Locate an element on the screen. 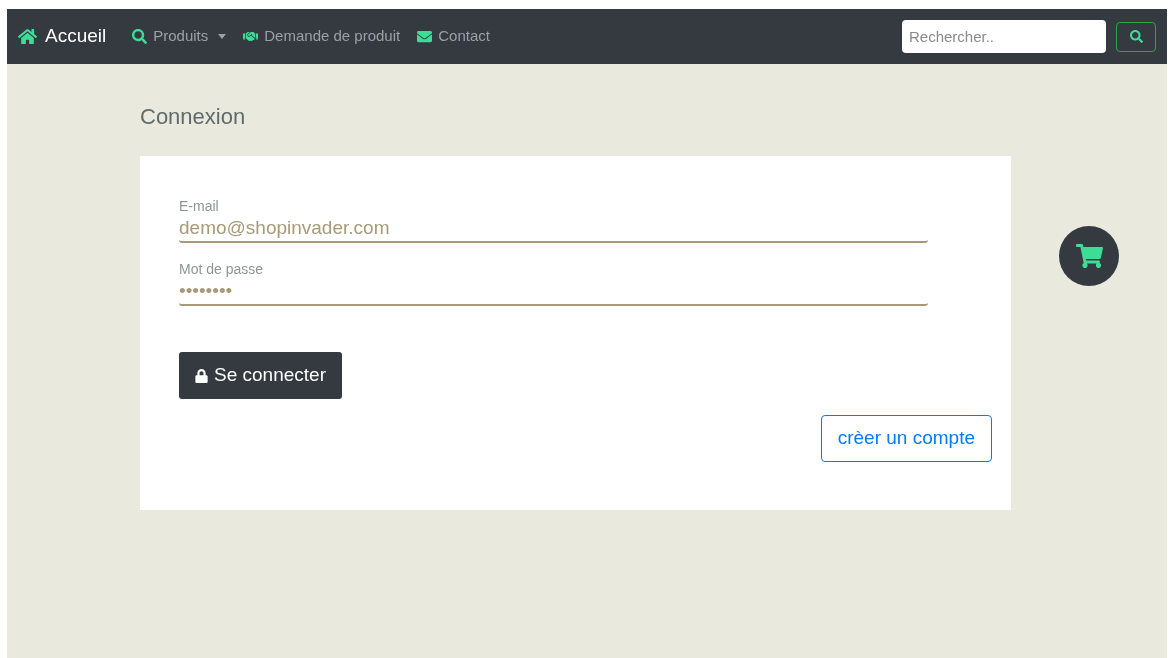  nav-link: Contact is located at coordinates (453, 36).